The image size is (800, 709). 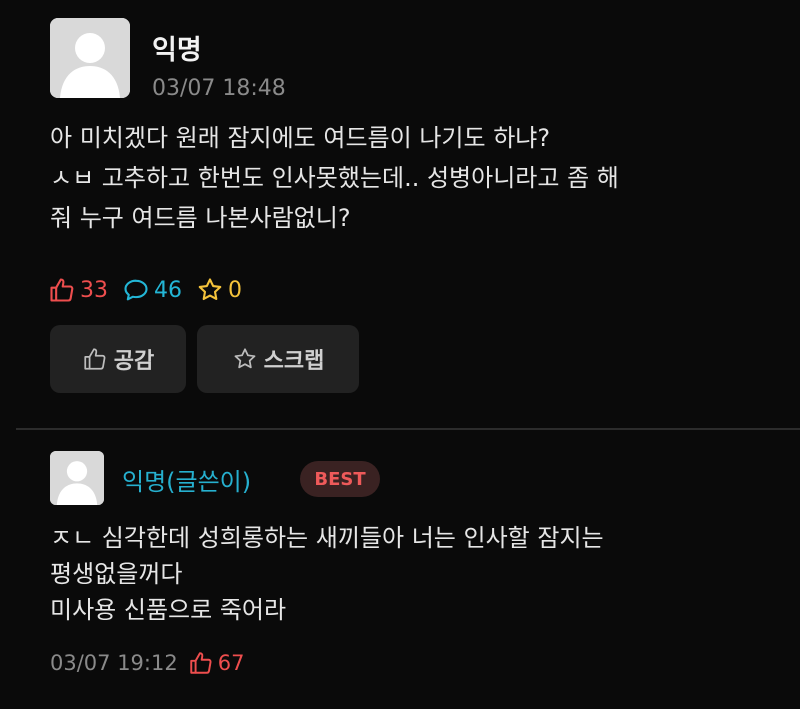 I want to click on post-body-line: ㅅㅂ 고추하고 한번도 인사못했는데.. 성병아니라고 좀 해, so click(x=334, y=178).